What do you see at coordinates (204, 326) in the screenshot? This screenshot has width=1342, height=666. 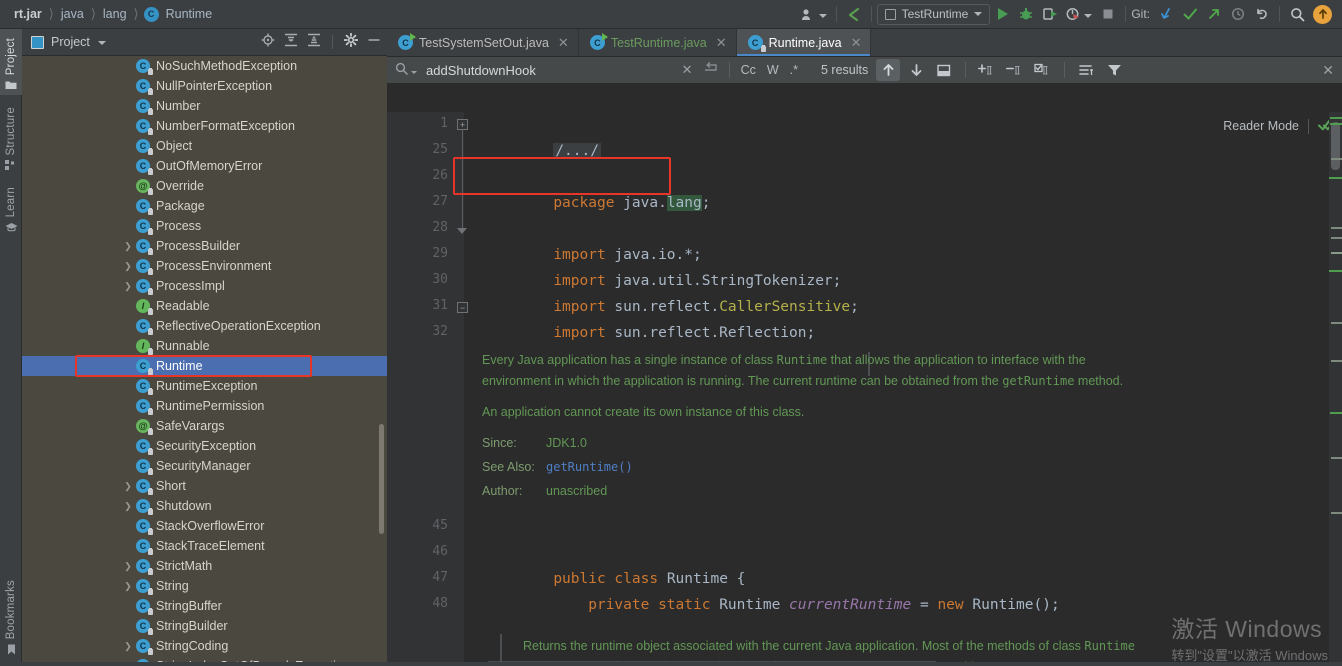 I see `tree-item: C ReflectiveOperationException` at bounding box center [204, 326].